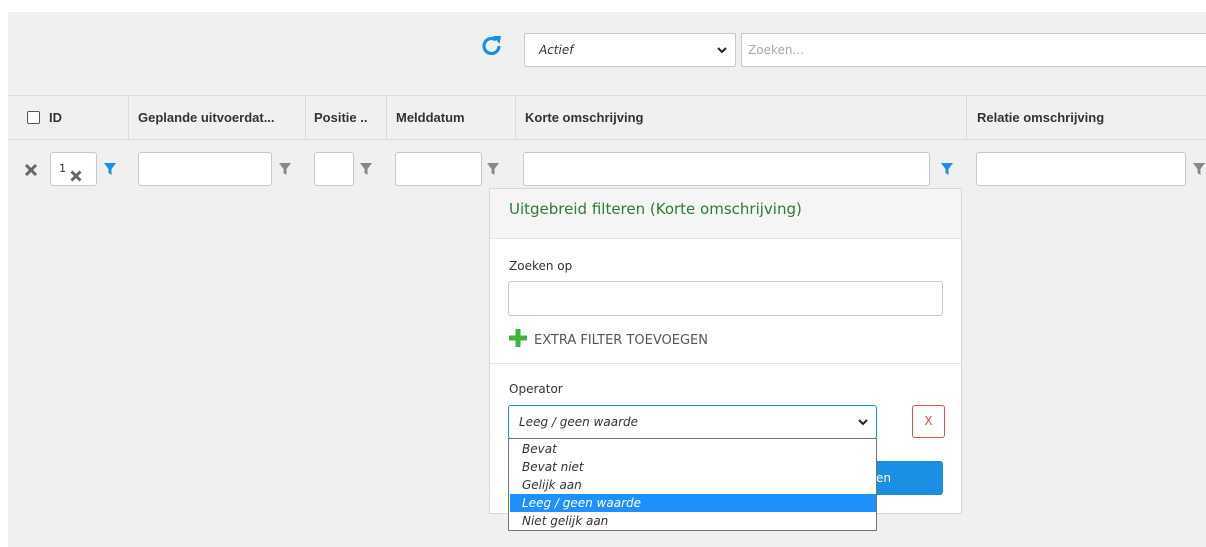 The image size is (1206, 547). What do you see at coordinates (62, 168) in the screenshot?
I see `id-filter-value: 1` at bounding box center [62, 168].